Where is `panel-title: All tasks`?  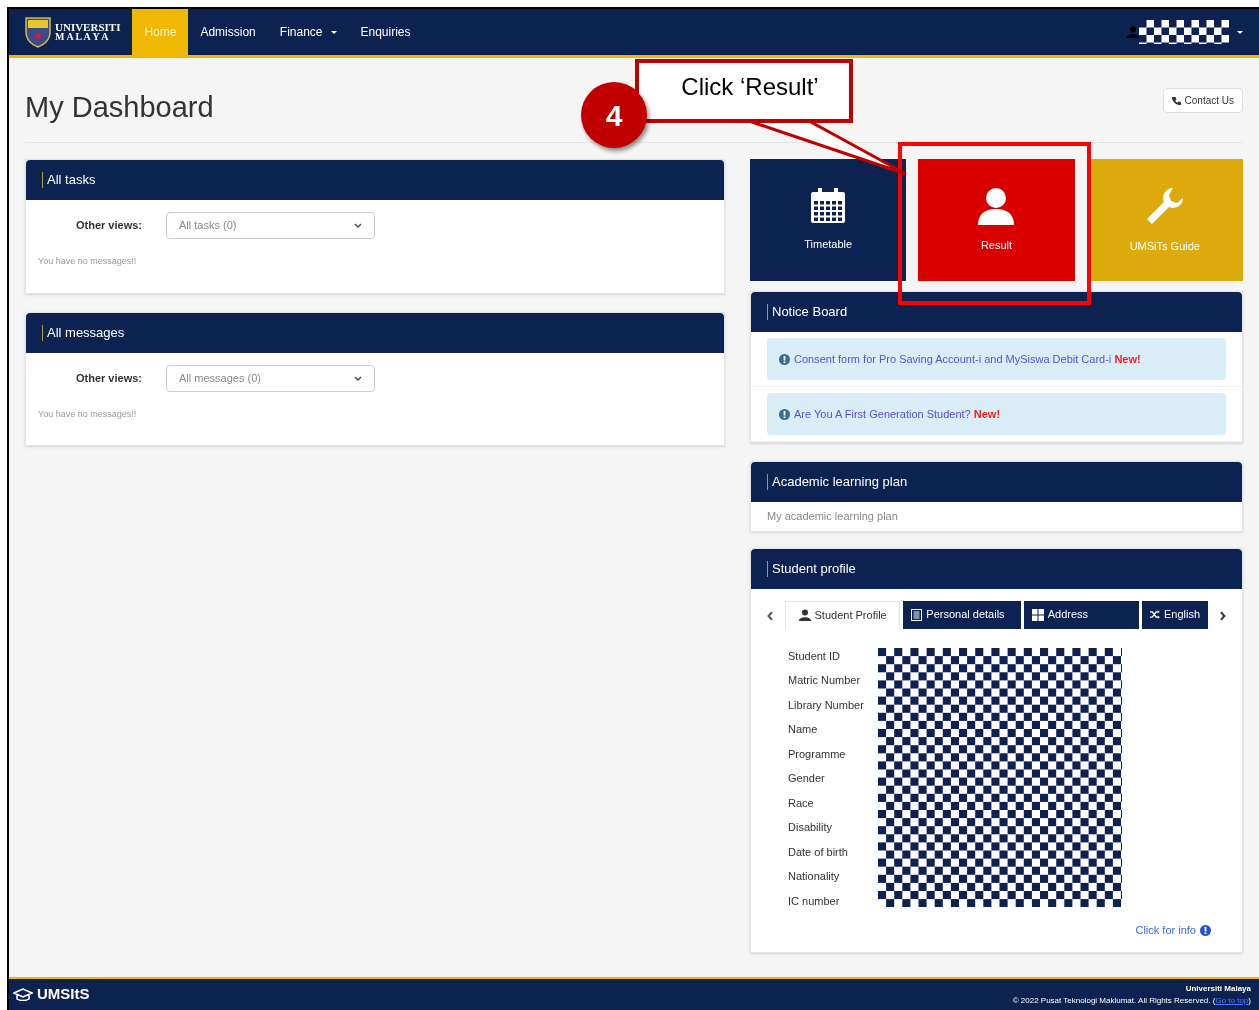 panel-title: All tasks is located at coordinates (71, 180).